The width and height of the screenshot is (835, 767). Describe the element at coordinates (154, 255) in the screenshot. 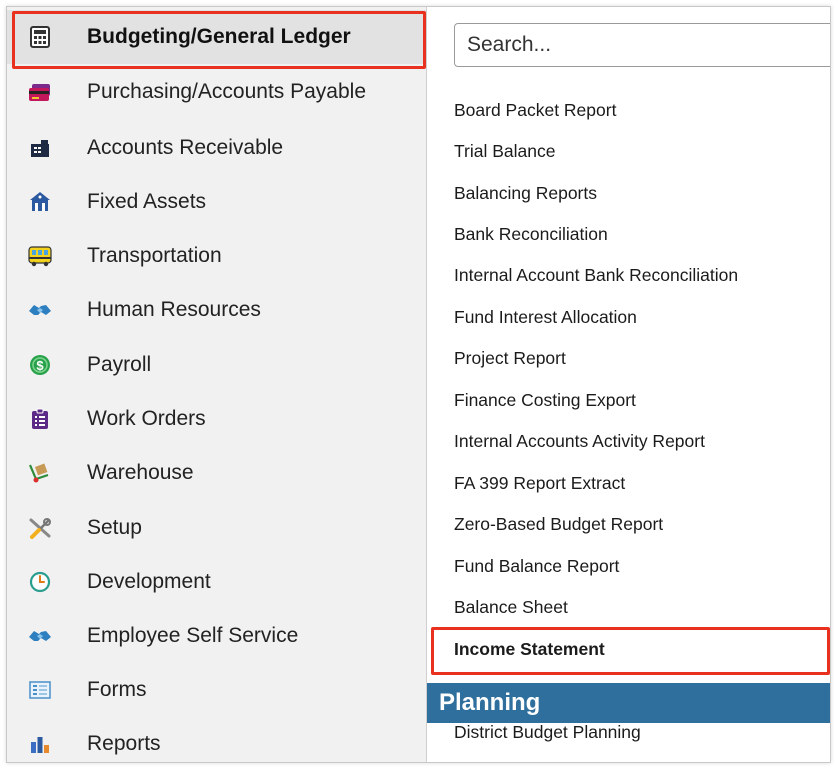

I see `sidebar-item-label: Transportation` at that location.